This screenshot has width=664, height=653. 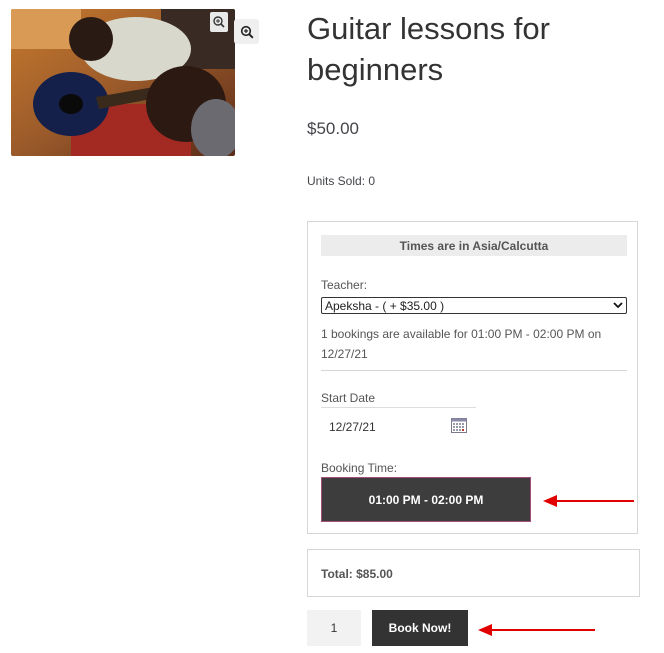 I want to click on teacher-label: Teacher:, so click(x=344, y=285).